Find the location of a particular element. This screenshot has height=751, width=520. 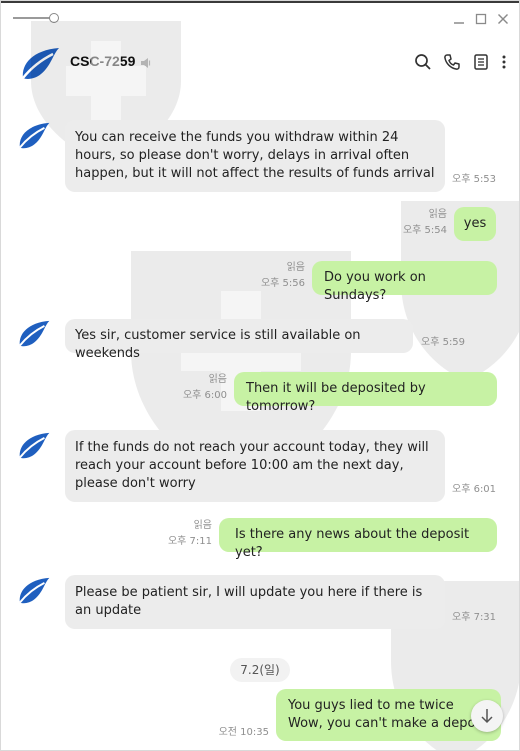

more-icon is located at coordinates (504, 64).